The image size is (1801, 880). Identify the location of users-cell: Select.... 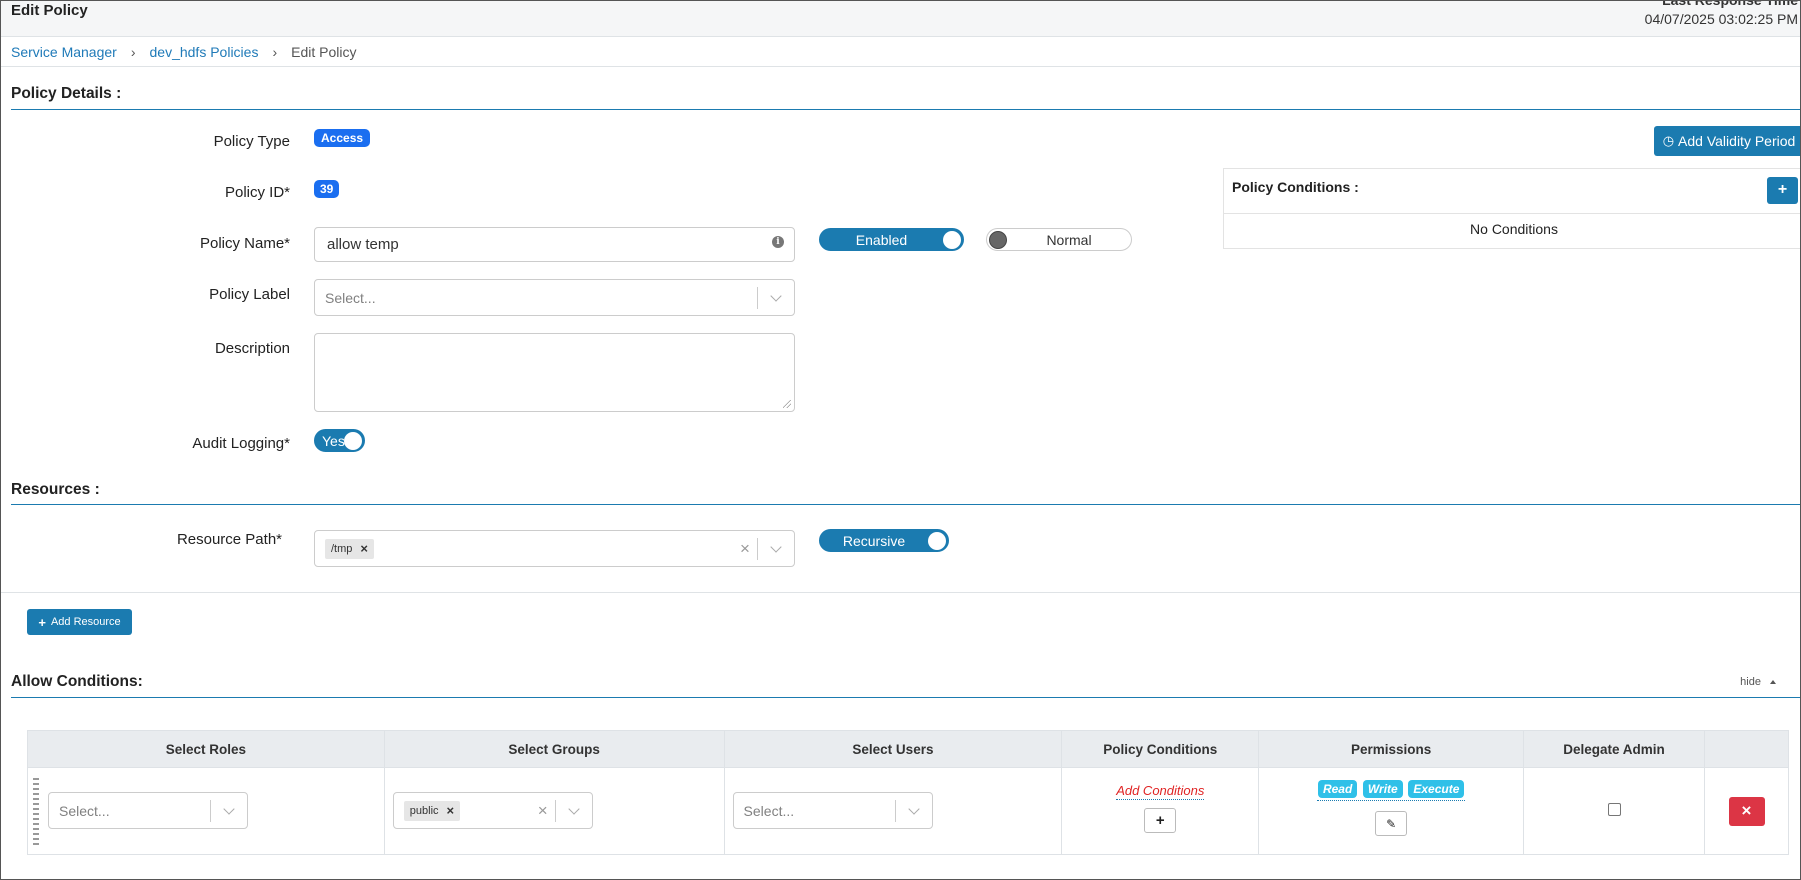
(893, 811).